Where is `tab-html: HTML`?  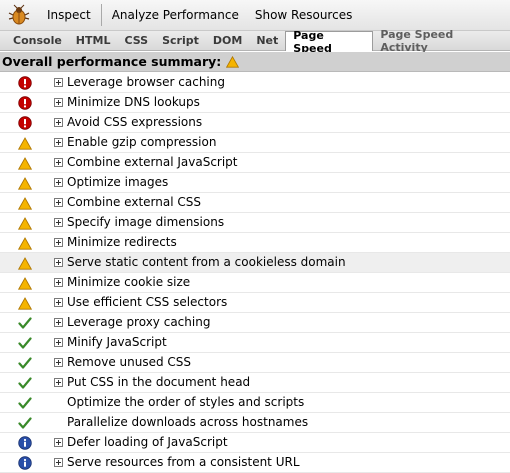 tab-html: HTML is located at coordinates (93, 40).